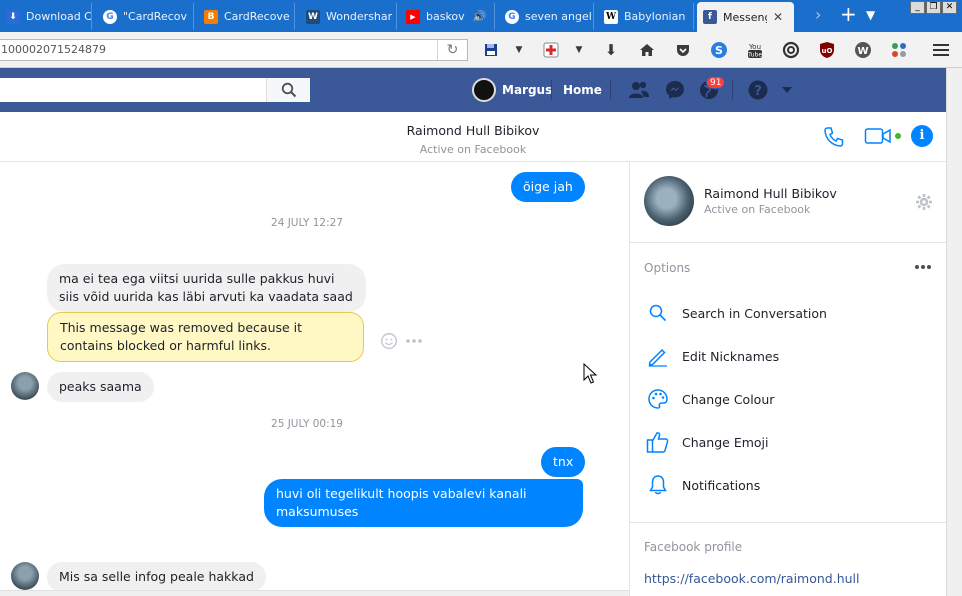 The image size is (962, 596). What do you see at coordinates (414, 341) in the screenshot?
I see `message-more-options-icon` at bounding box center [414, 341].